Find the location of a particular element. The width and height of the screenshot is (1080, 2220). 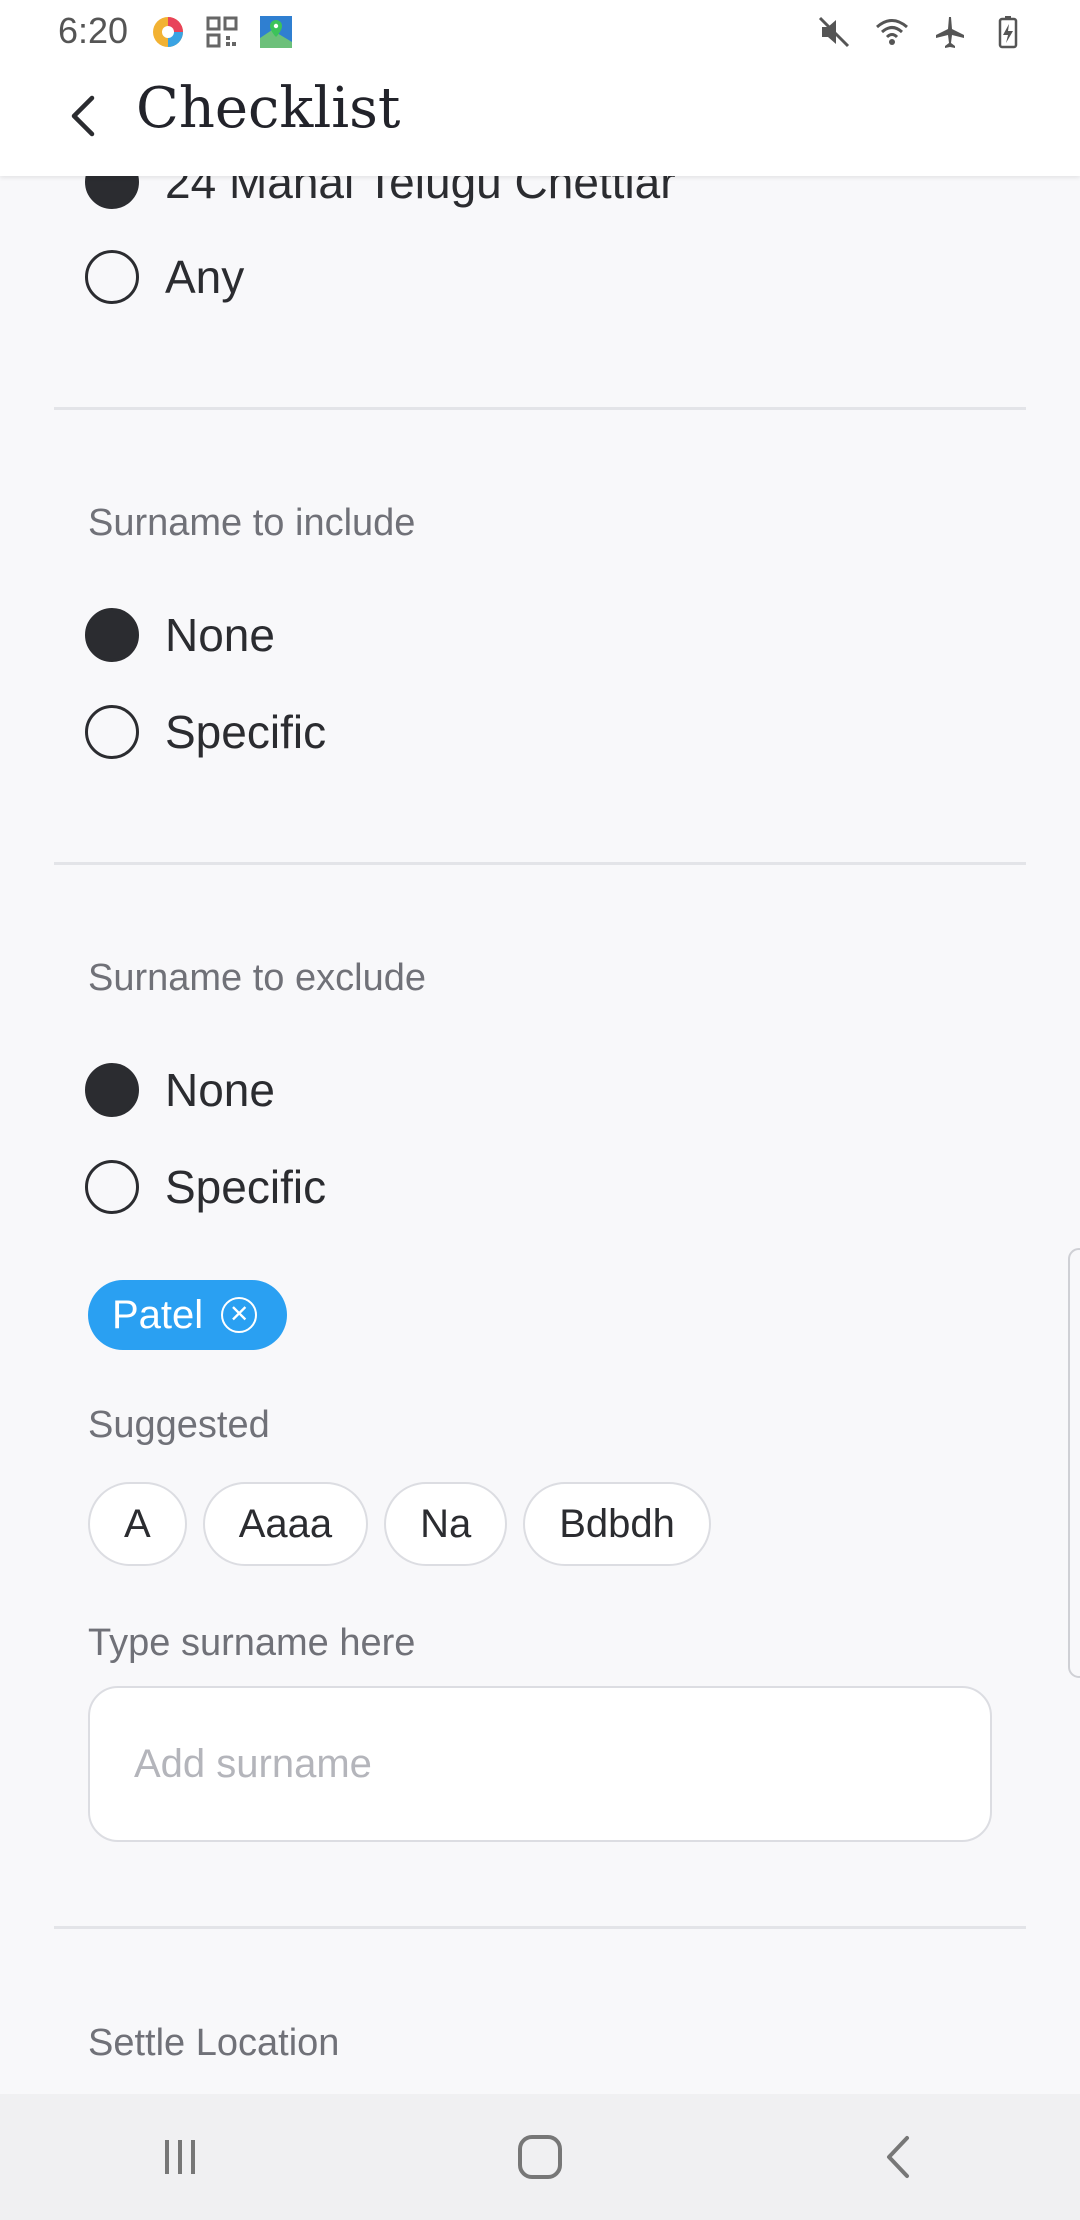

nav-back-button is located at coordinates (900, 2157).